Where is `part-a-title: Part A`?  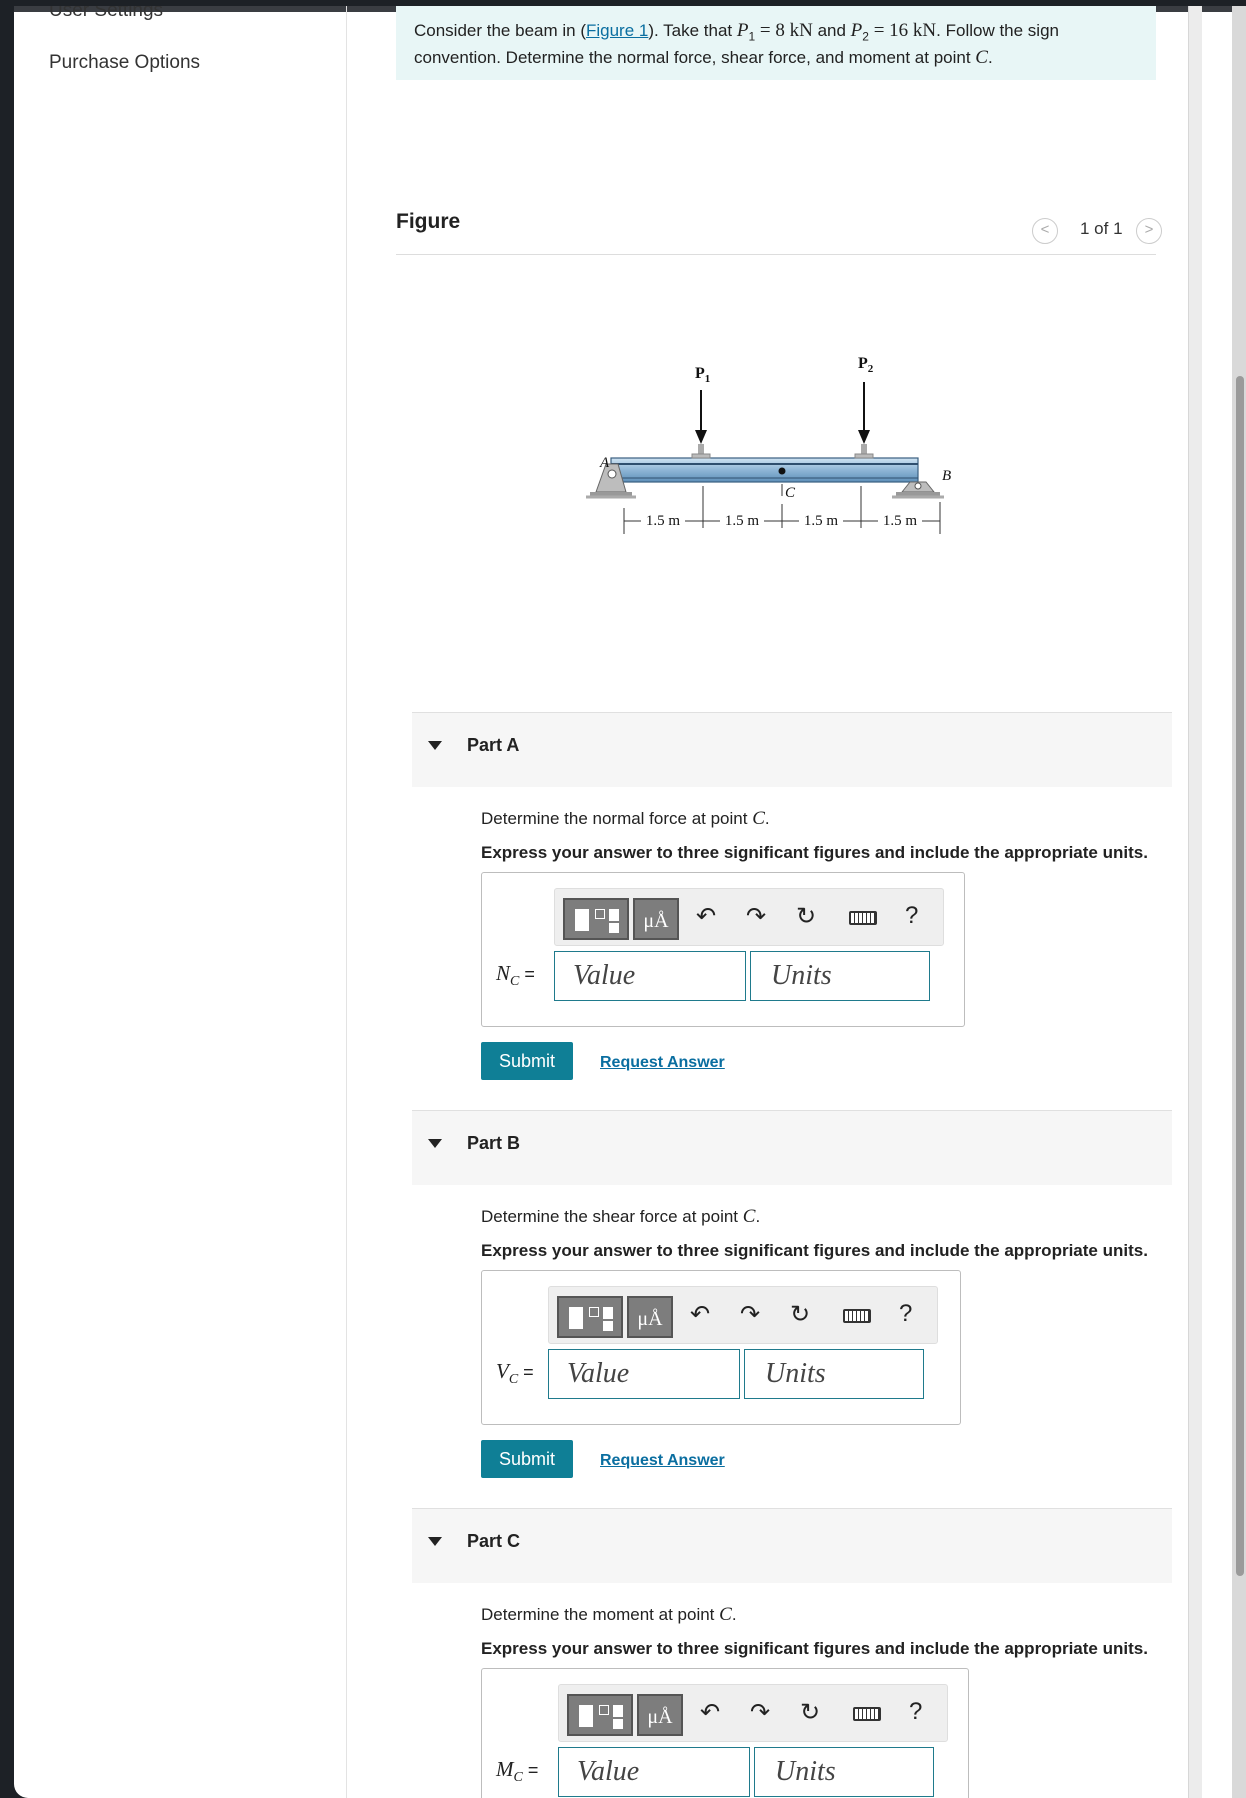
part-a-title: Part A is located at coordinates (493, 745).